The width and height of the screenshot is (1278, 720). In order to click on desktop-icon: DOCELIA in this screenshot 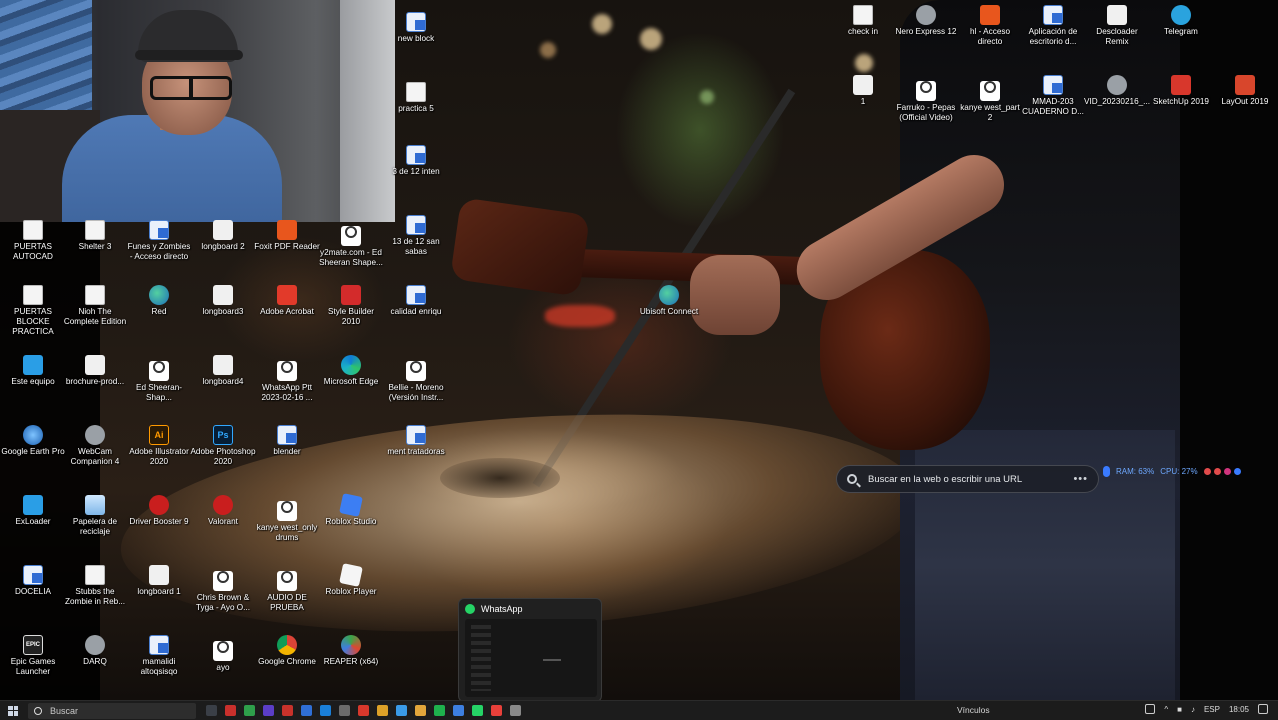, I will do `click(33, 581)`.